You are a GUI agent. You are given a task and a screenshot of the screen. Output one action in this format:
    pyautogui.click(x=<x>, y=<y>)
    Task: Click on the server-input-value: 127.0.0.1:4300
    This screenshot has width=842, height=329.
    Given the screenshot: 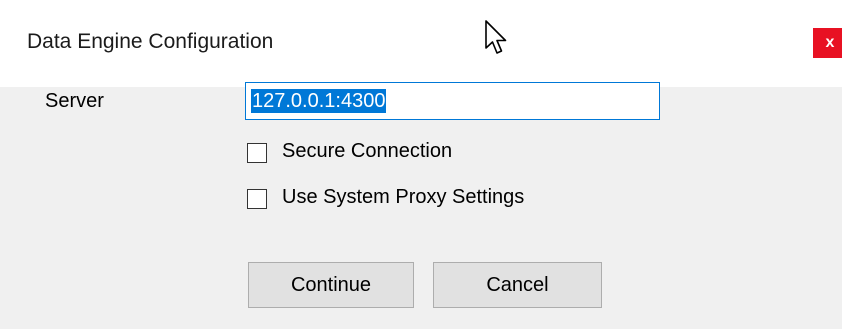 What is the action you would take?
    pyautogui.click(x=319, y=101)
    